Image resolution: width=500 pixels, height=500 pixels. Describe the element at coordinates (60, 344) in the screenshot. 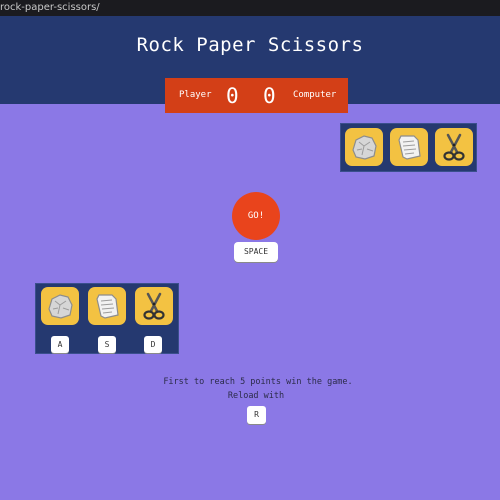

I see `key-hint-a: A` at that location.